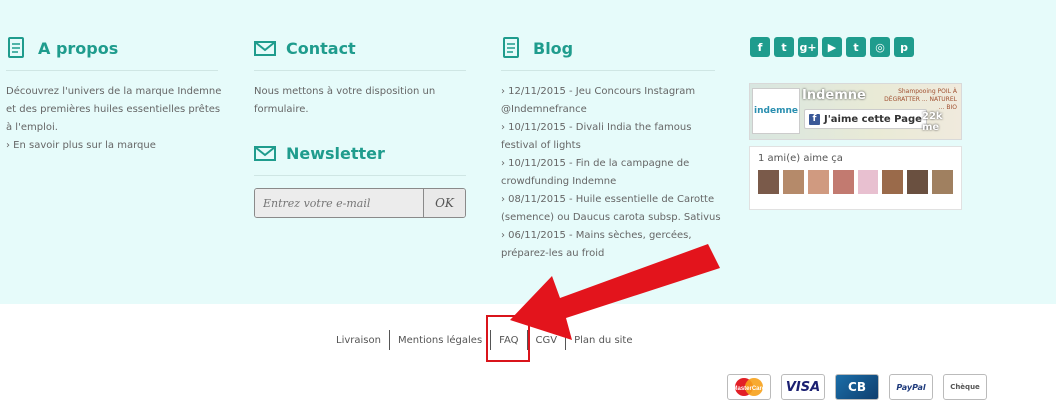  Describe the element at coordinates (32, 127) in the screenshot. I see `about-line: à l'emploi.` at that location.